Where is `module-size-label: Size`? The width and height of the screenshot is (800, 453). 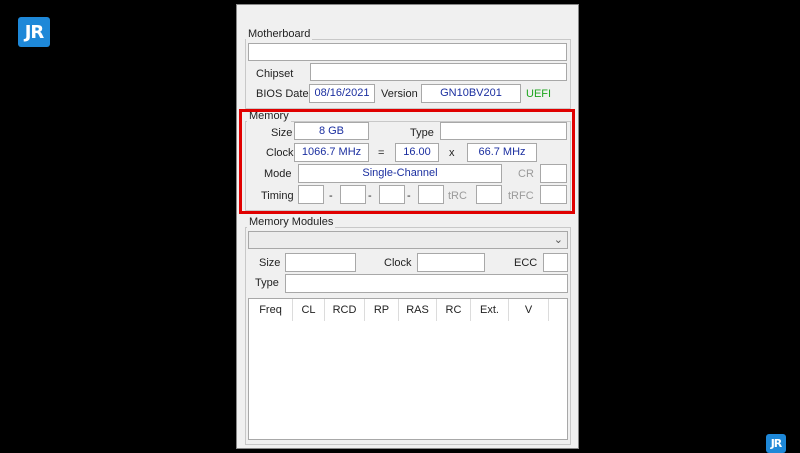
module-size-label: Size is located at coordinates (270, 263).